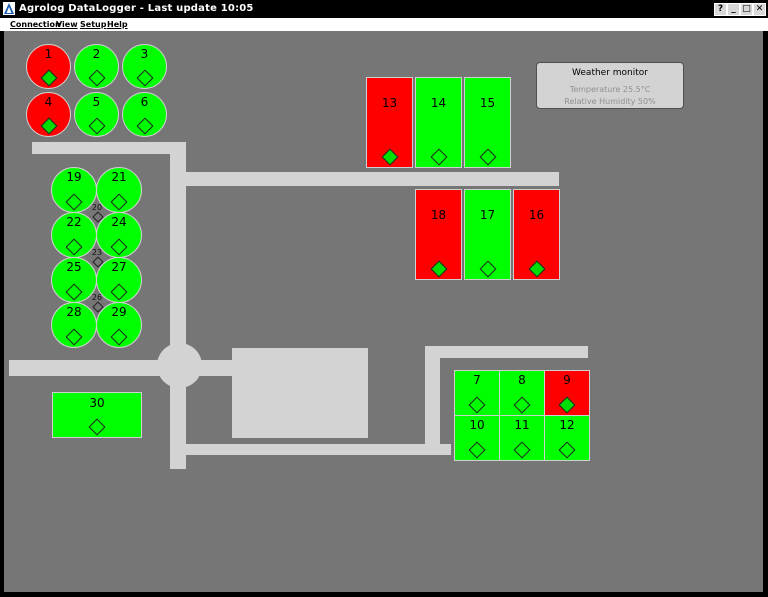  I want to click on silo-15: 15, so click(487, 122).